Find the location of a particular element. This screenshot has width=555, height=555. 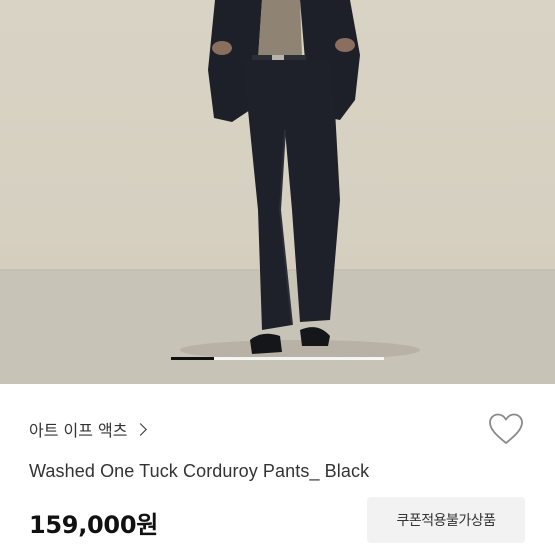

shop-name: 아트 이프 액츠 is located at coordinates (78, 430).